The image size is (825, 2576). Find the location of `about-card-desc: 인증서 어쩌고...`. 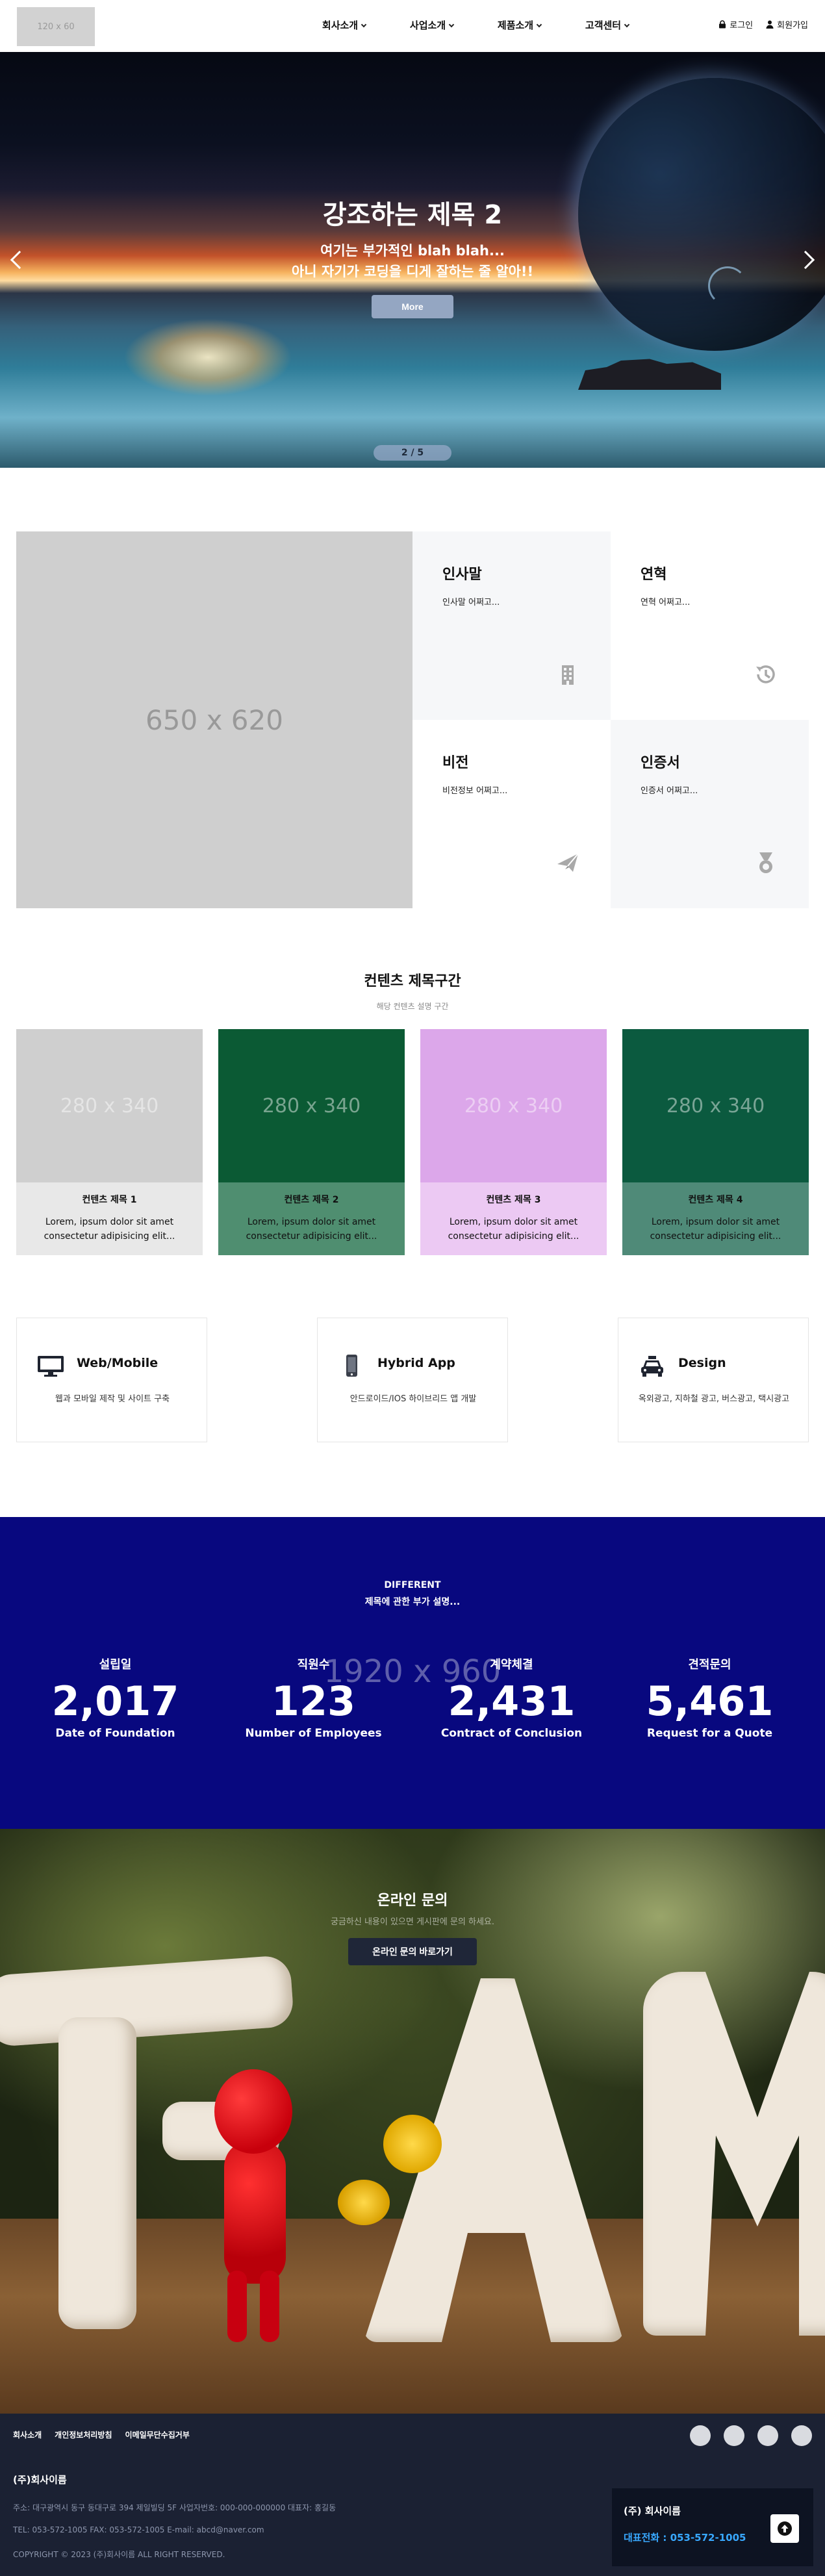

about-card-desc: 인증서 어쩌고... is located at coordinates (669, 791).